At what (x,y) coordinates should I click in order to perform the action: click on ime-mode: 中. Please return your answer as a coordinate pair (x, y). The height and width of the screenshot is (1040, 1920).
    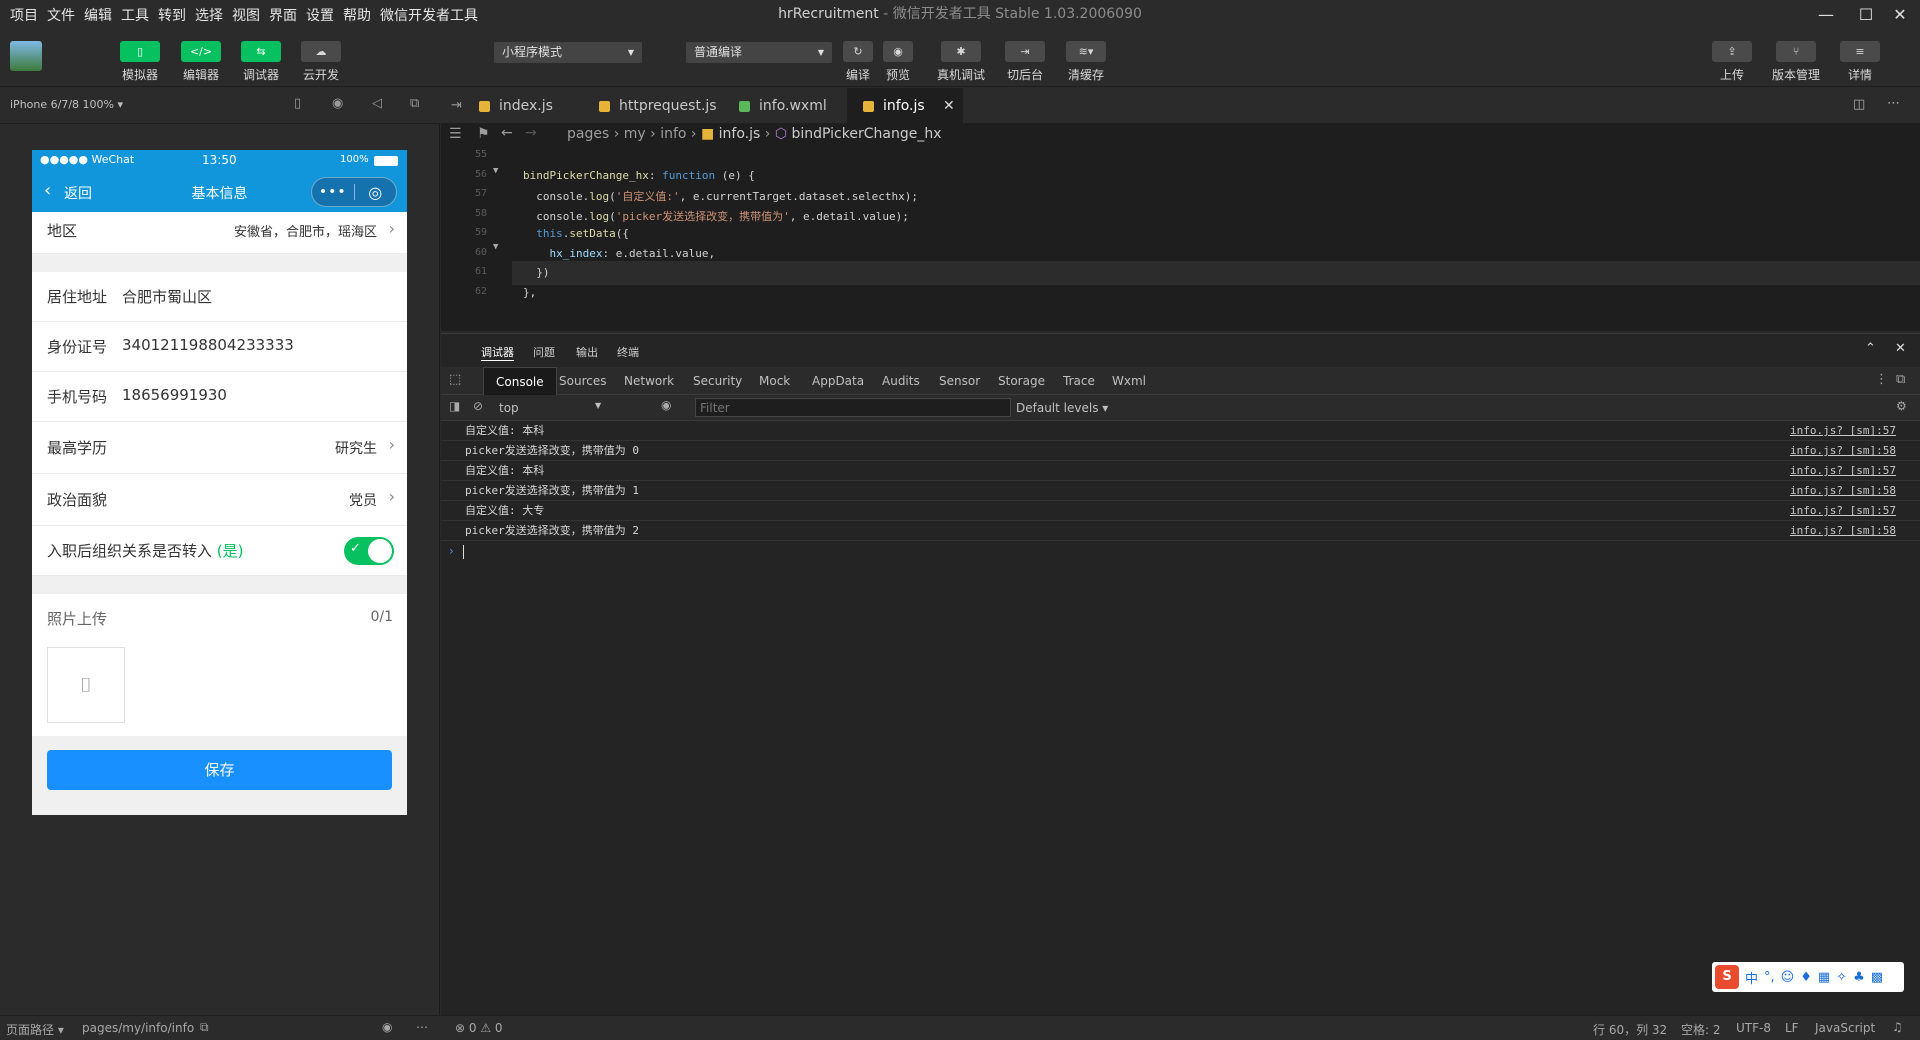
    Looking at the image, I should click on (1751, 977).